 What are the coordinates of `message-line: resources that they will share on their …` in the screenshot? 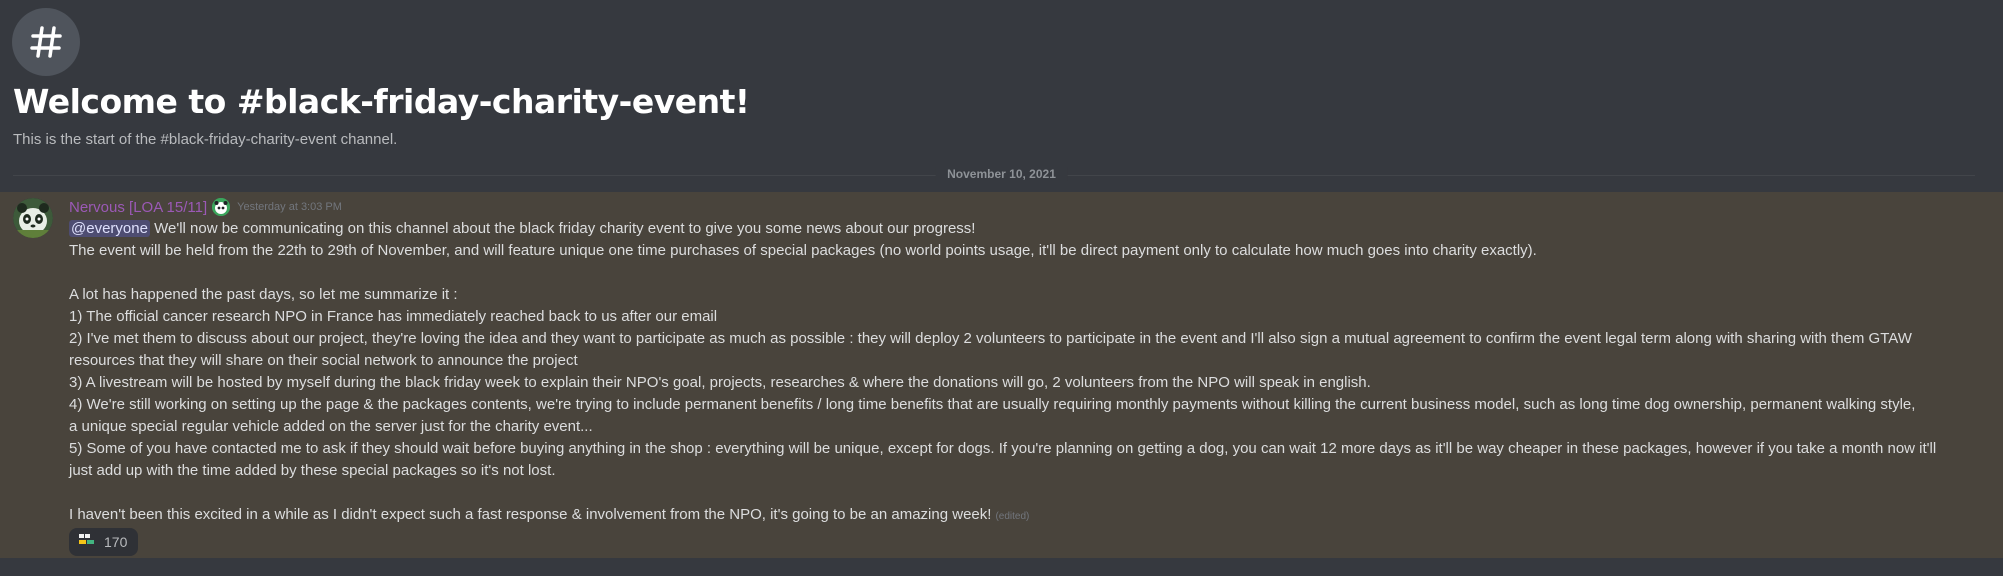 It's located at (323, 360).